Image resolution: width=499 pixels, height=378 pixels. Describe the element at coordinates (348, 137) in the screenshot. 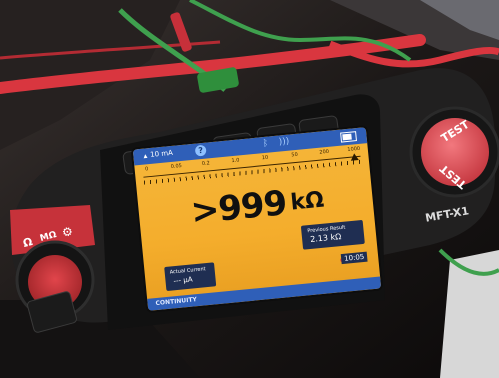

I see `battery-icon` at that location.